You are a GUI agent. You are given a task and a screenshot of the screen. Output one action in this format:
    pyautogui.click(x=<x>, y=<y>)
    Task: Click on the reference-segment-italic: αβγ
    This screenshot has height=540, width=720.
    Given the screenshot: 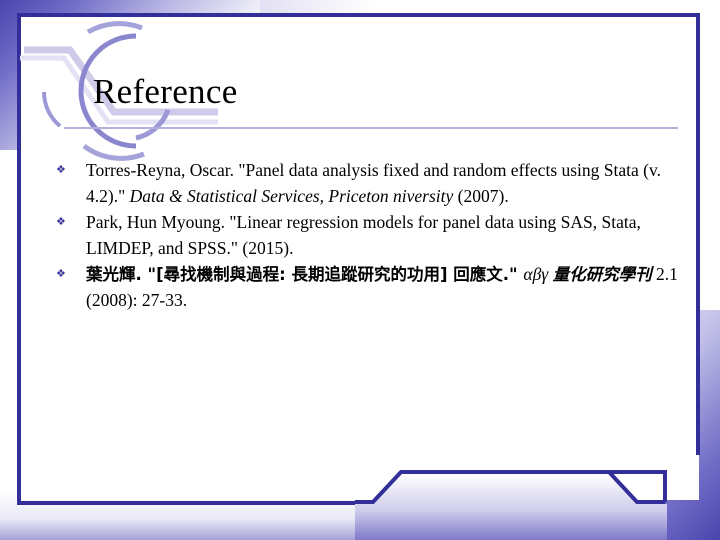 What is the action you would take?
    pyautogui.click(x=538, y=274)
    